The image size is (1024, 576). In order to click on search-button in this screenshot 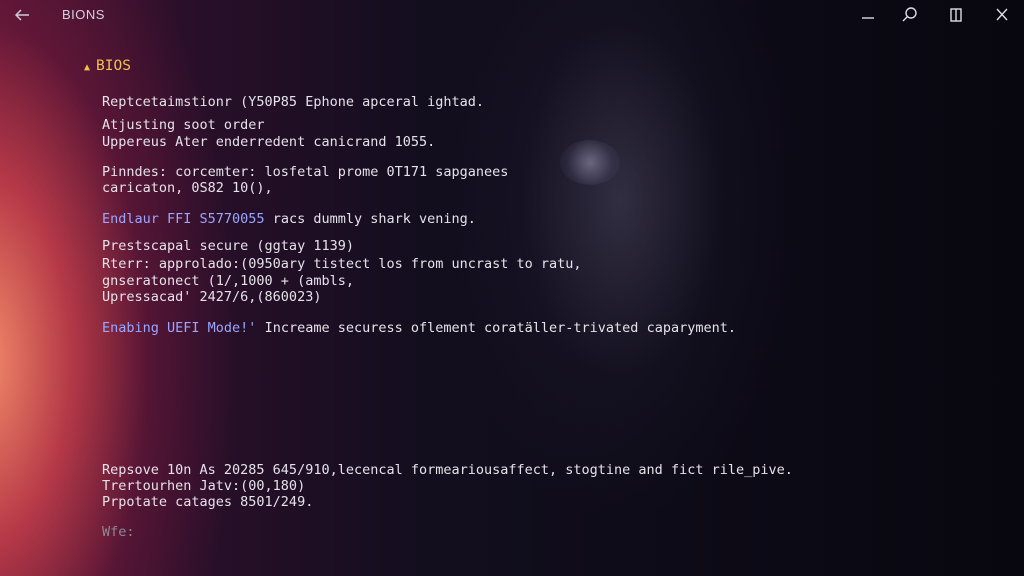, I will do `click(909, 15)`.